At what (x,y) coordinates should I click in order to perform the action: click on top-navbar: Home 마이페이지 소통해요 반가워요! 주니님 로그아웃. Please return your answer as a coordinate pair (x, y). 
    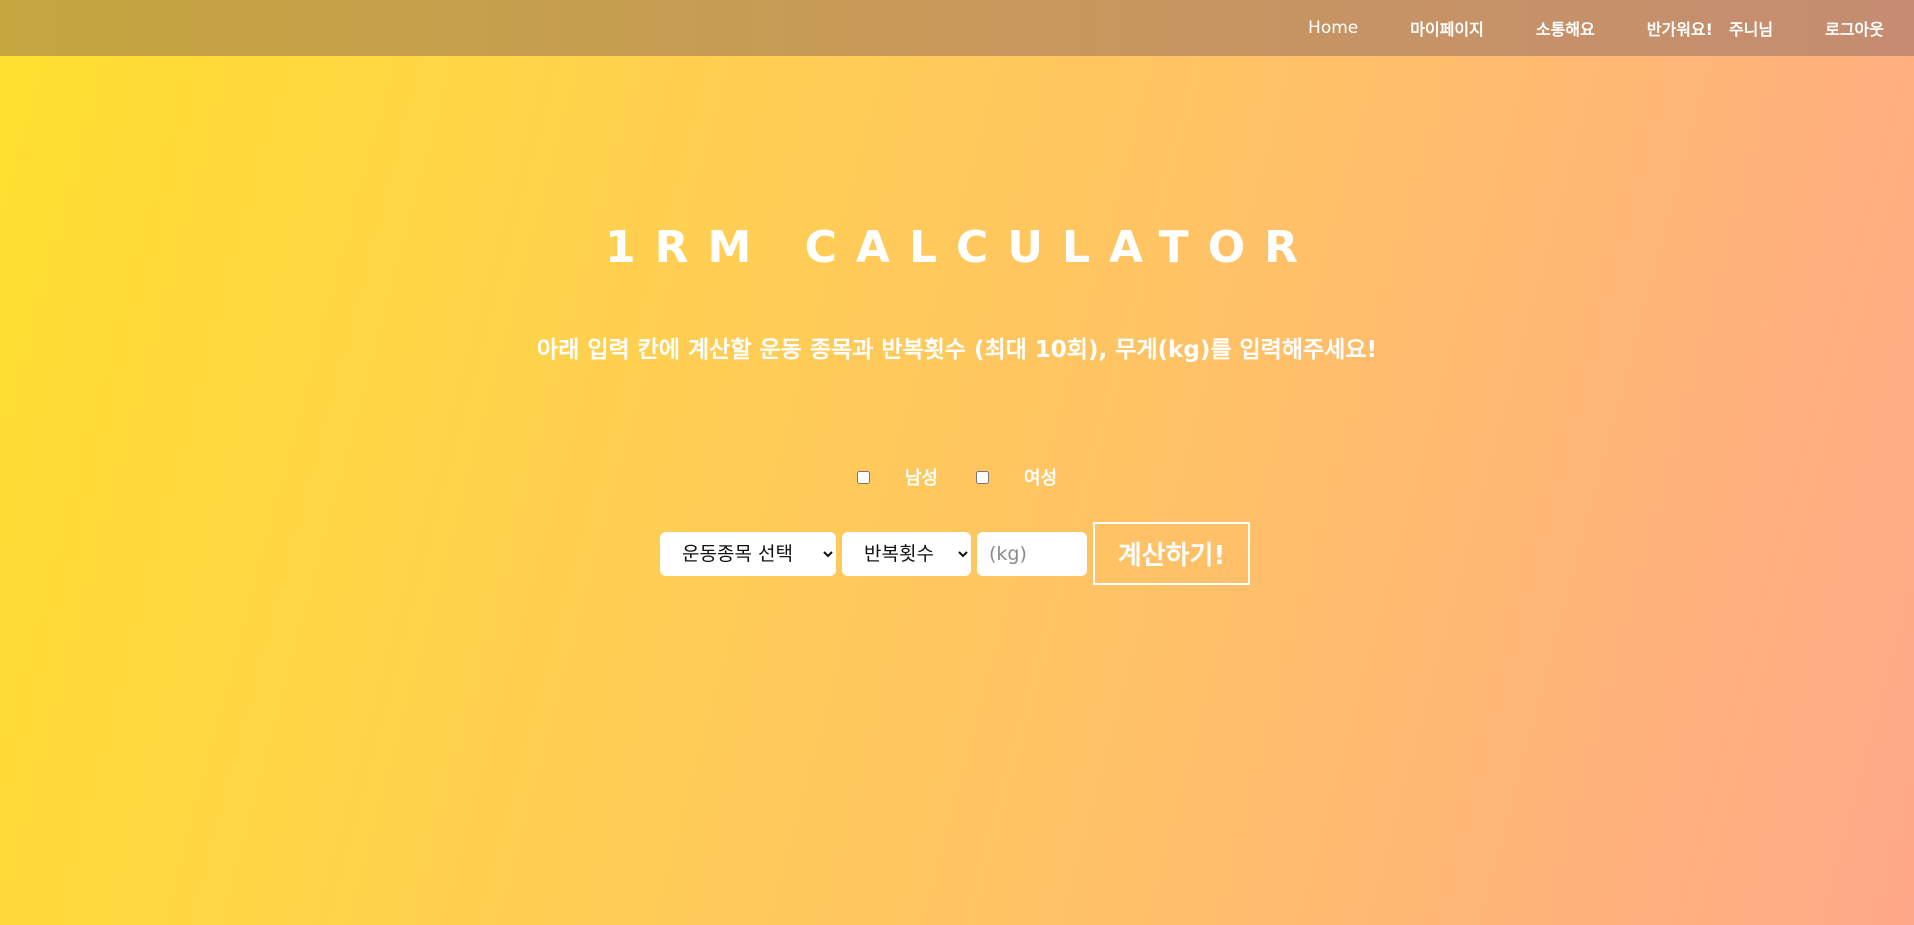
    Looking at the image, I should click on (957, 28).